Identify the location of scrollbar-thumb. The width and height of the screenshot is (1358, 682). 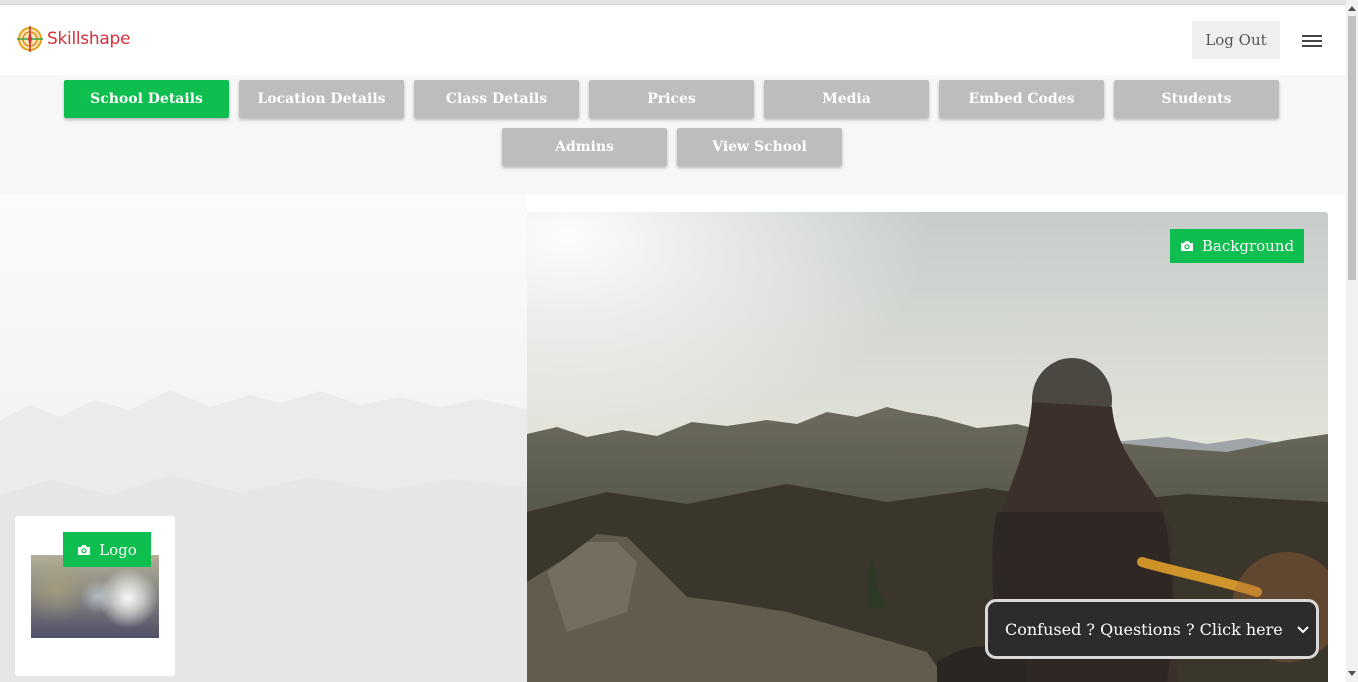
(1352, 148).